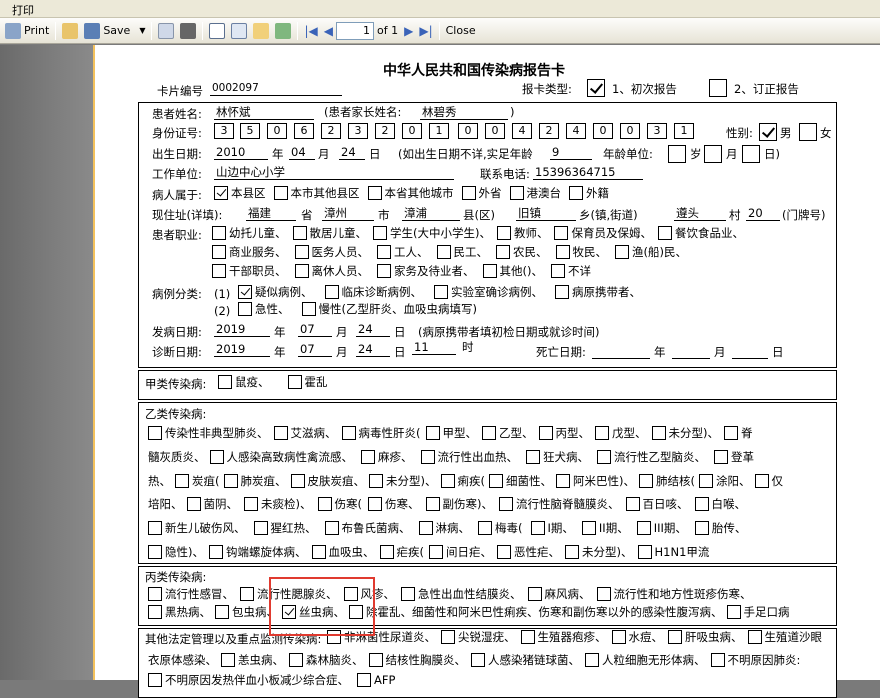  What do you see at coordinates (478, 637) in the screenshot?
I see `checkbox-option: 尖锐湿疣、` at bounding box center [478, 637].